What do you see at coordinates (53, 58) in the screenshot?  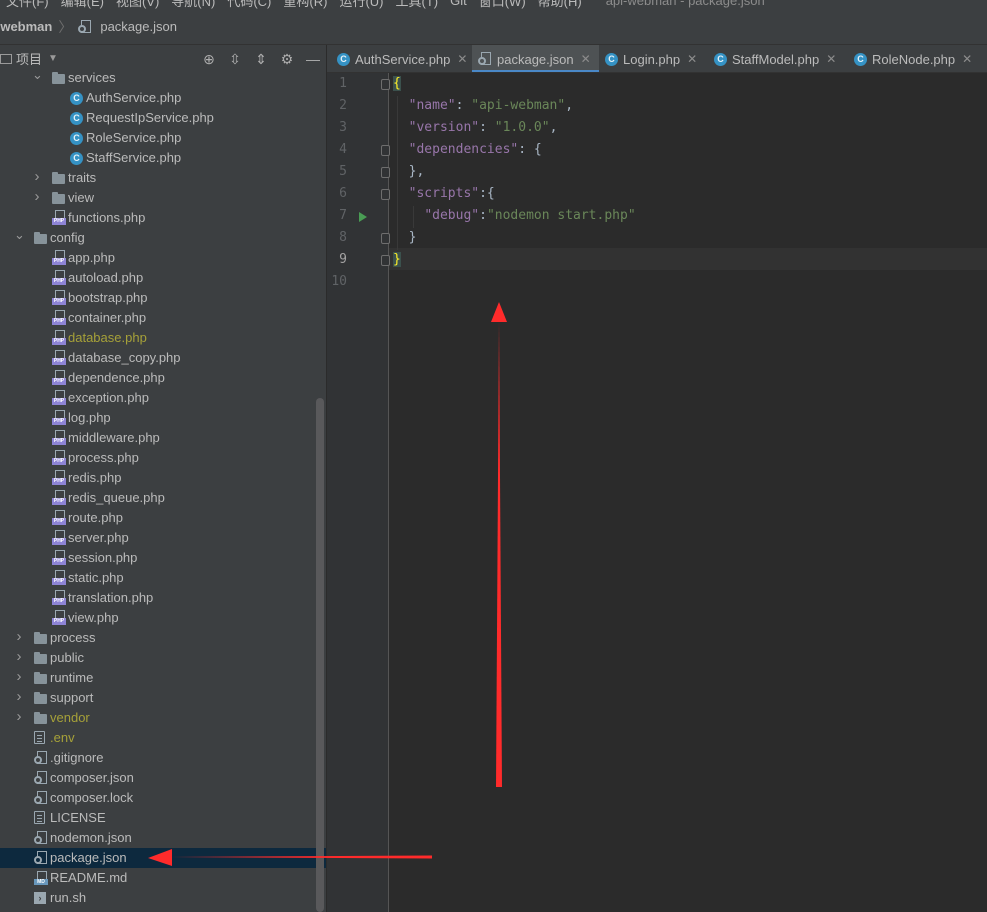 I see `chevron-down-icon: ▼` at bounding box center [53, 58].